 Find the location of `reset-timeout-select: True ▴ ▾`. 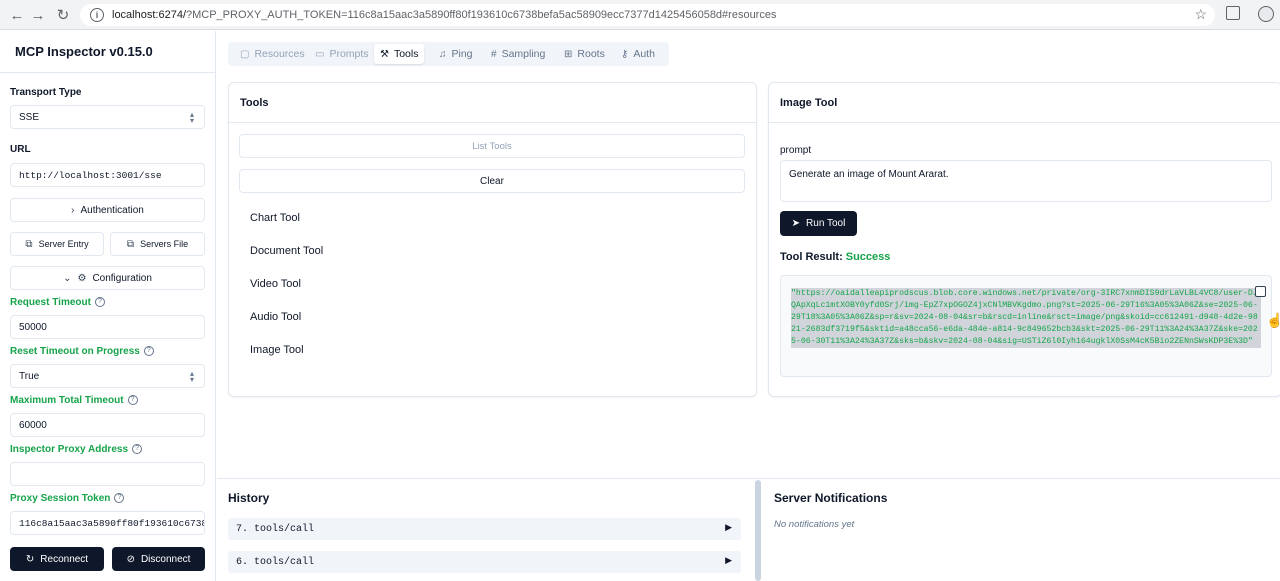

reset-timeout-select: True ▴ ▾ is located at coordinates (107, 376).